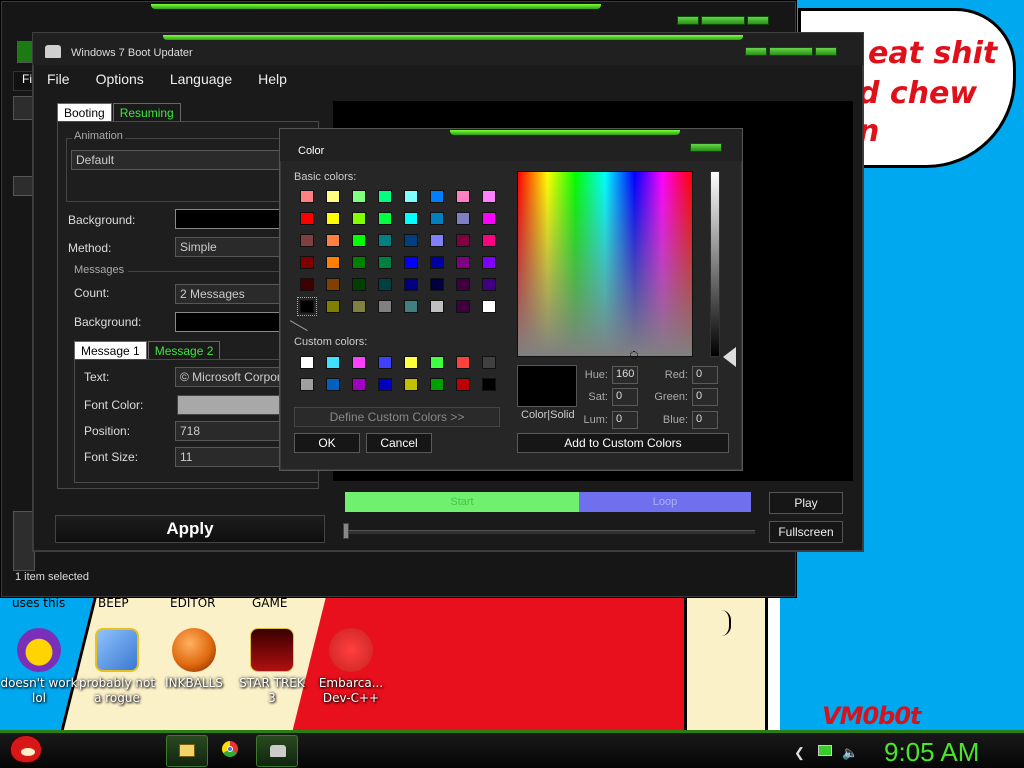 The image size is (1024, 768). Describe the element at coordinates (550, 532) in the screenshot. I see `timeline-track` at that location.